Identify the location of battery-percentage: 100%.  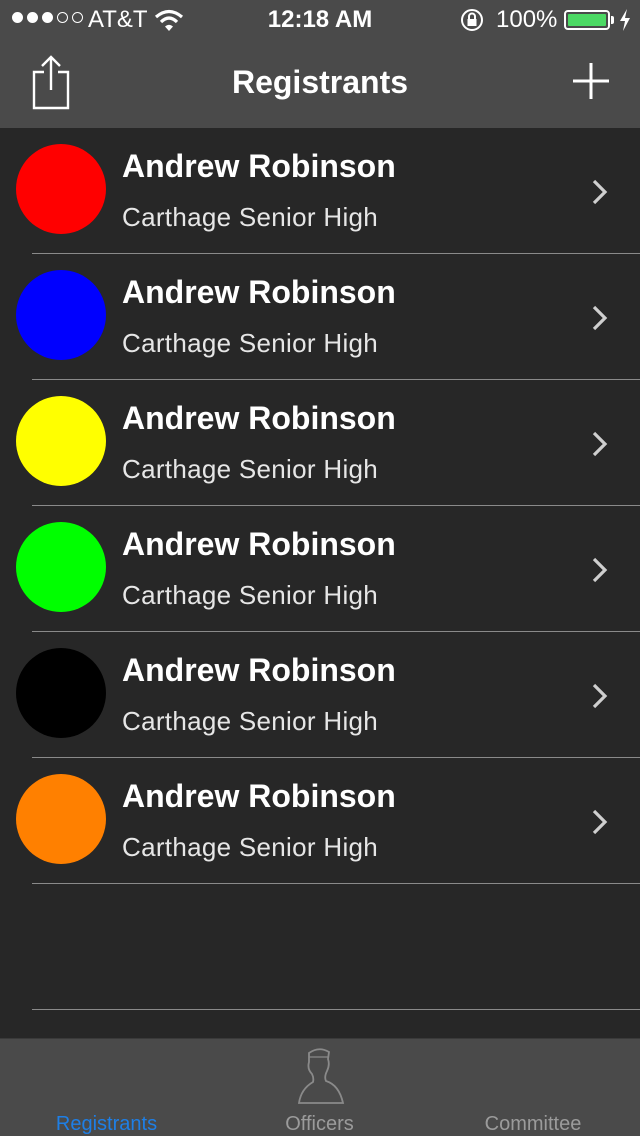
(527, 19).